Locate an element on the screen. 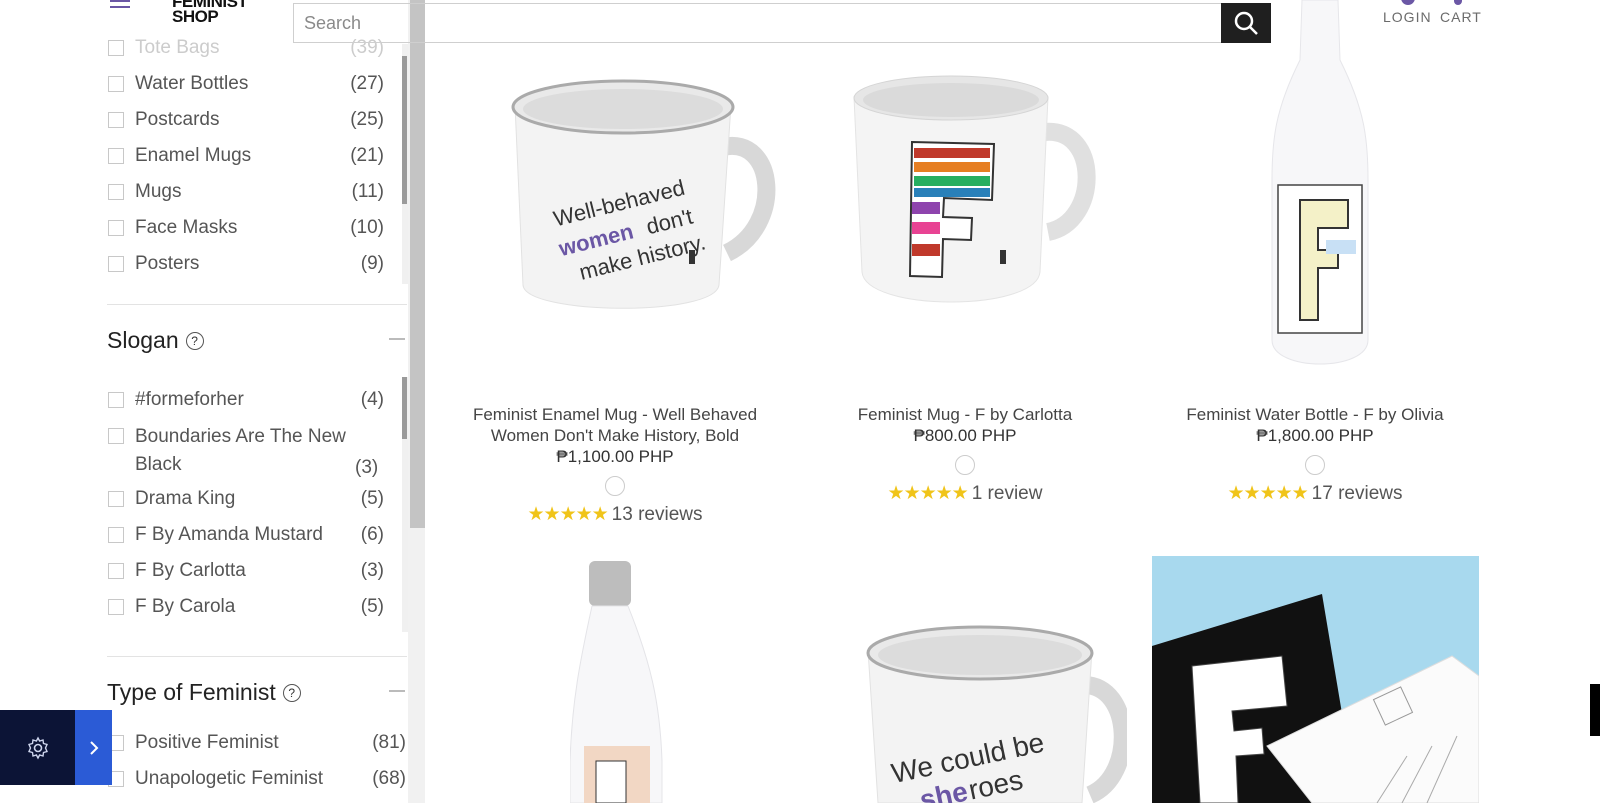  search-bar is located at coordinates (782, 23).